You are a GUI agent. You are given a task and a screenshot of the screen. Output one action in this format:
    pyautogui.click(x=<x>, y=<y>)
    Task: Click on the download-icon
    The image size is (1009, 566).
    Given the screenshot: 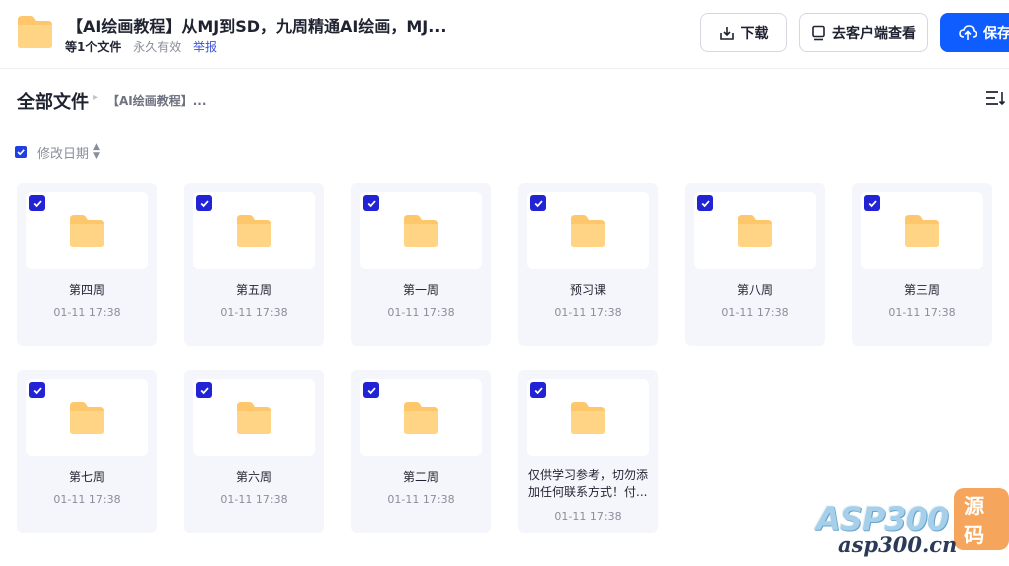 What is the action you would take?
    pyautogui.click(x=726, y=33)
    